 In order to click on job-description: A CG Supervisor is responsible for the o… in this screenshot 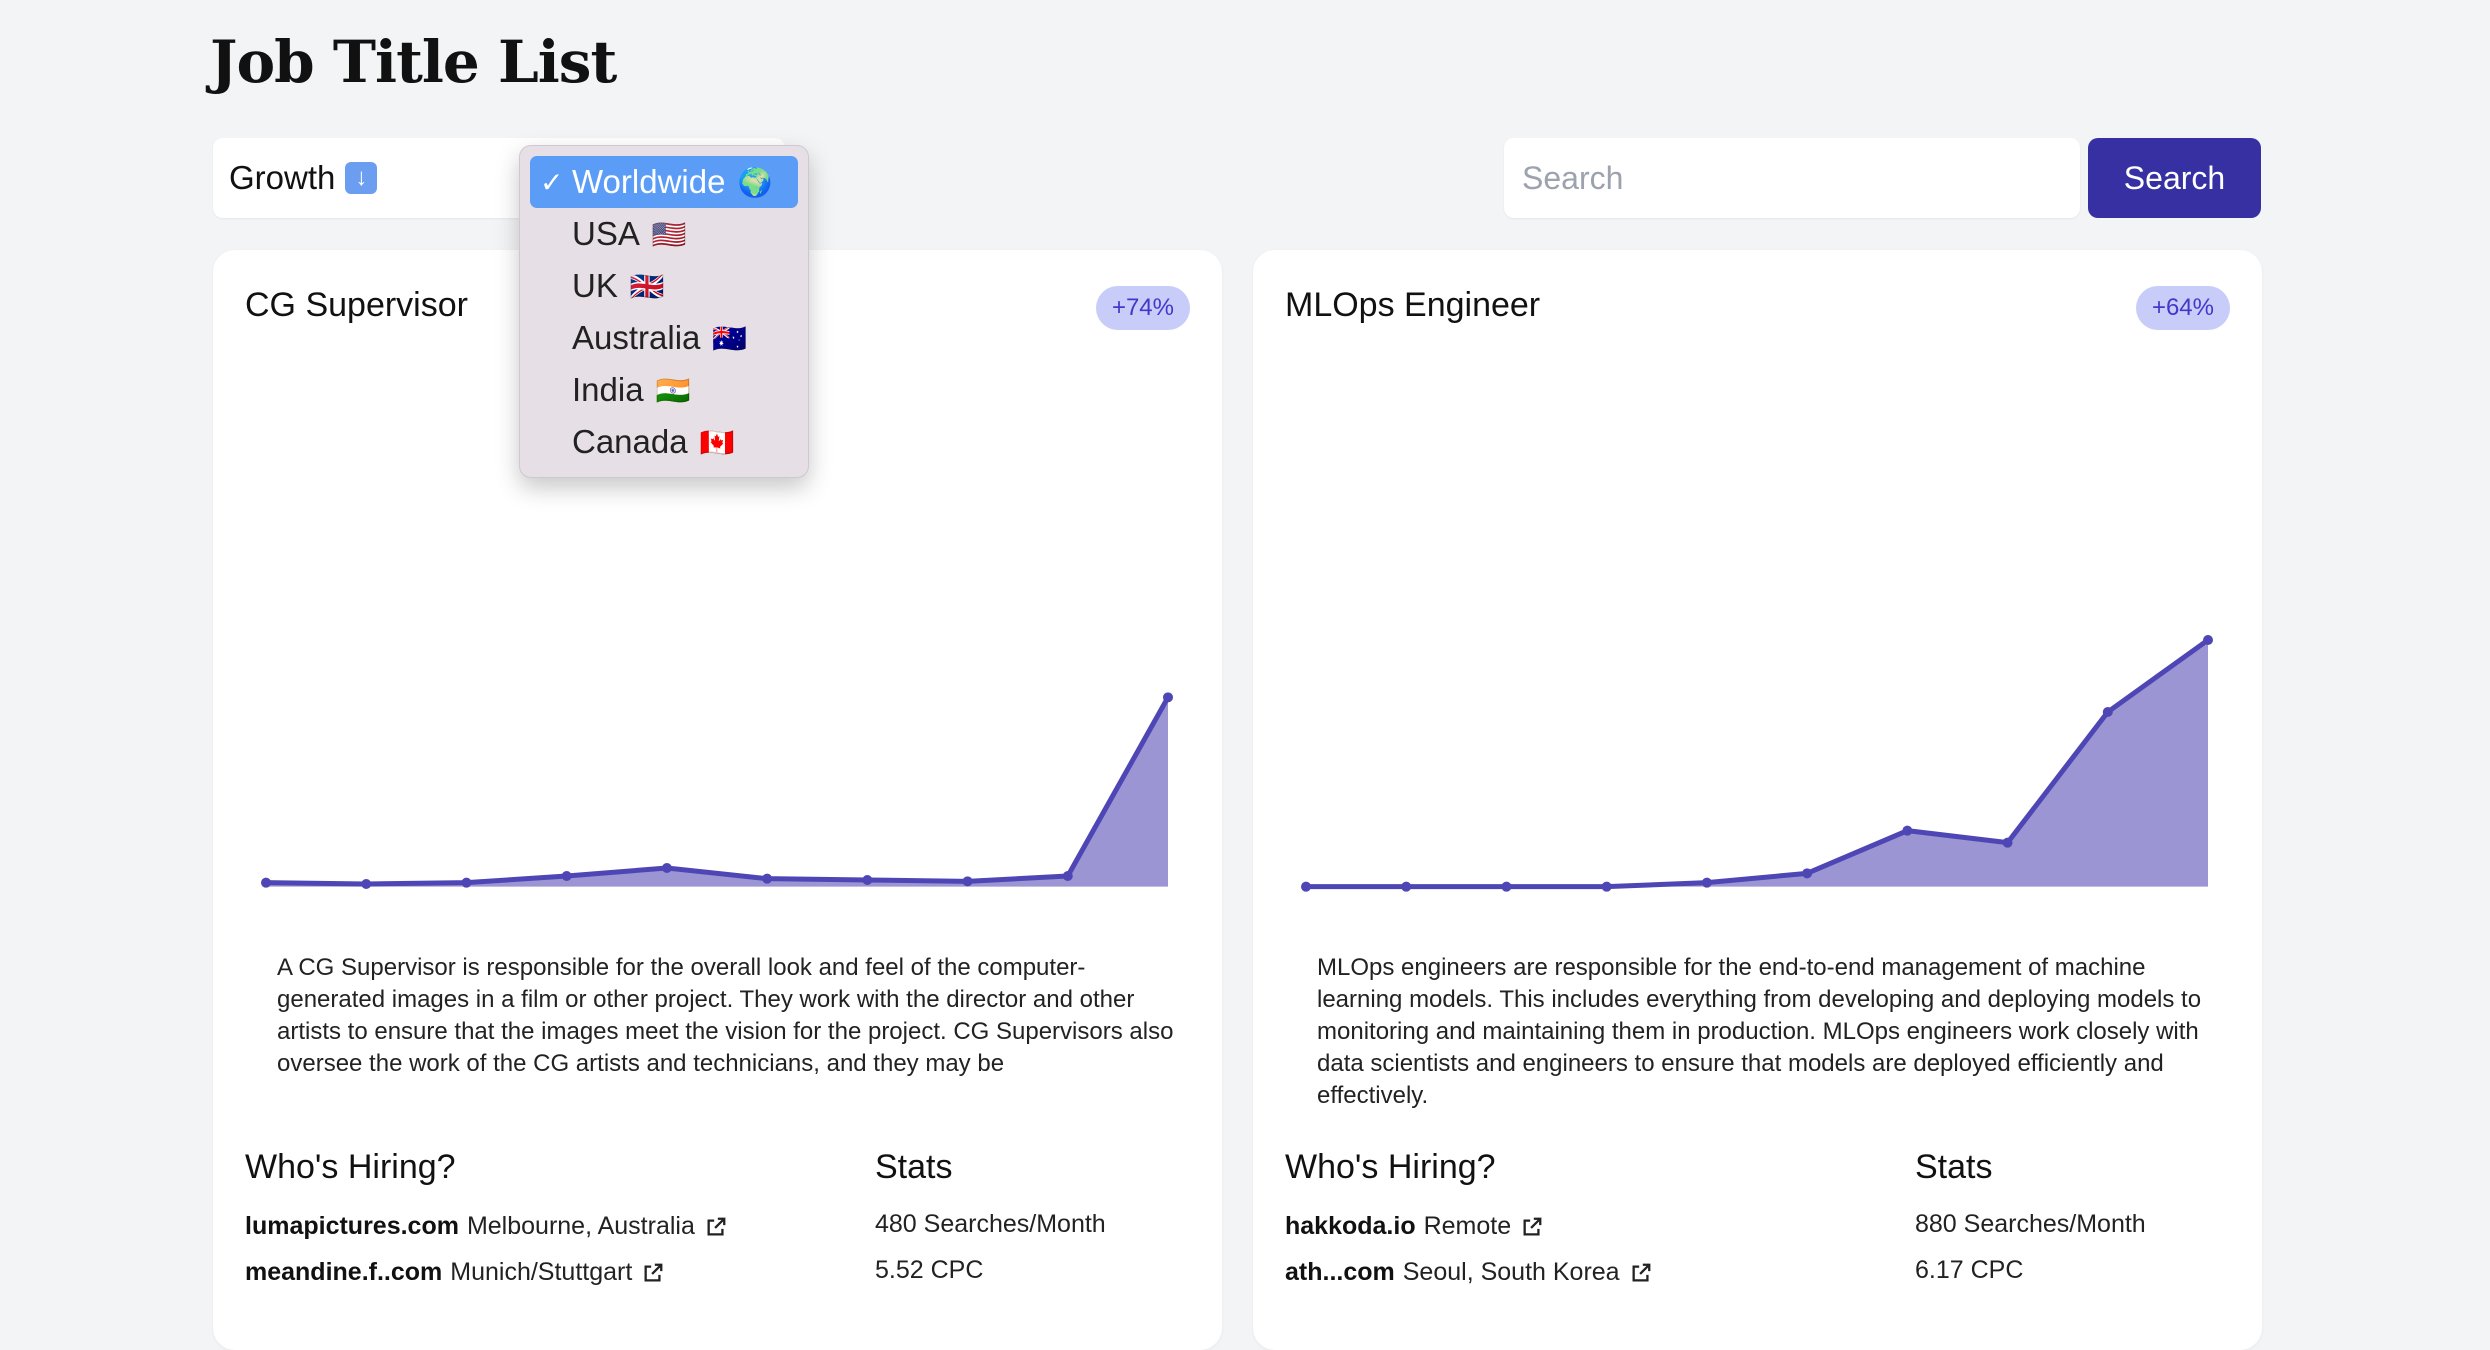, I will do `click(725, 1015)`.